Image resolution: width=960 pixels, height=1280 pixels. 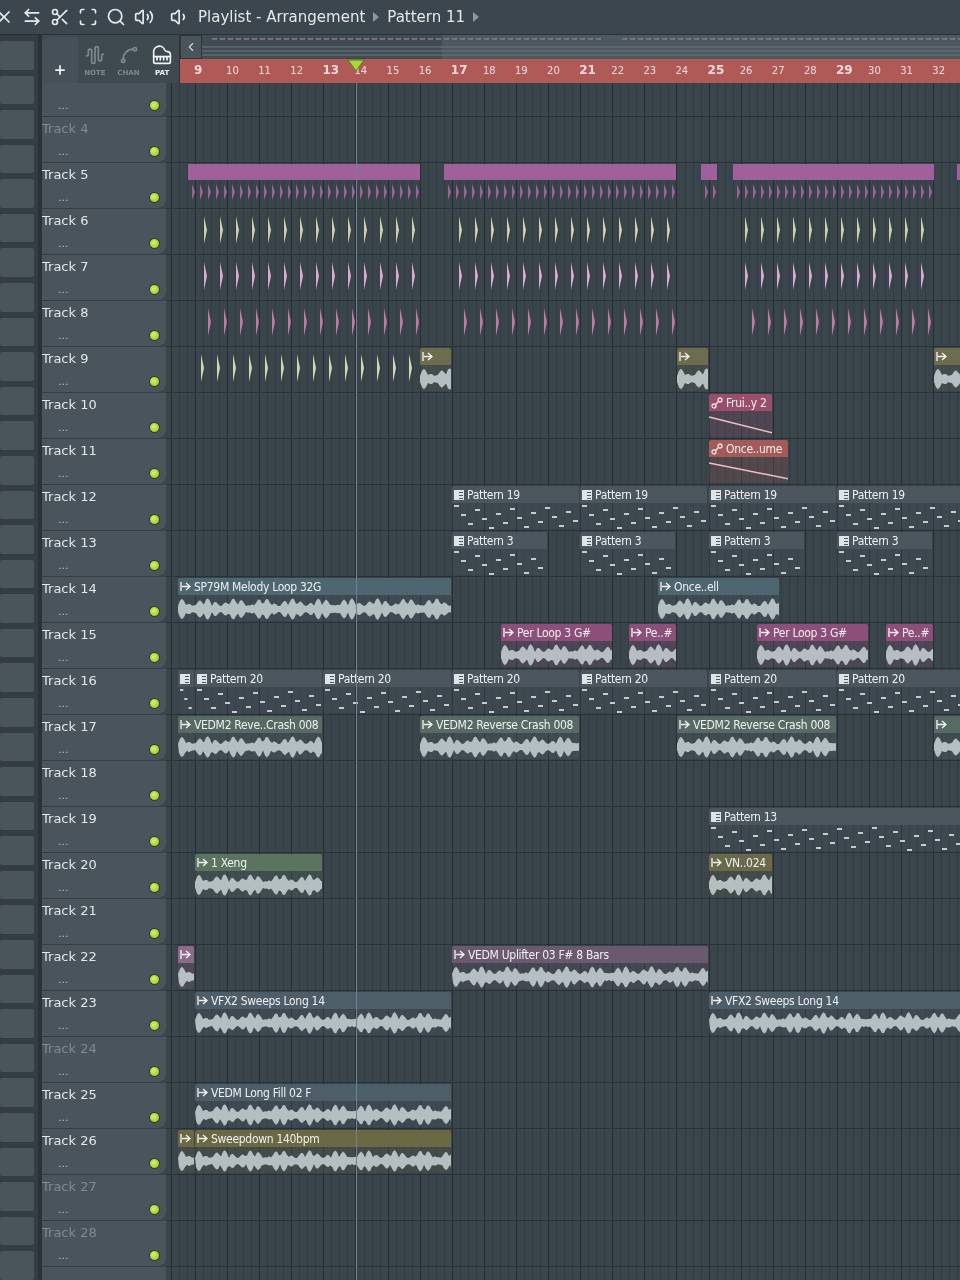 I want to click on playlist-clip: Frui..y 2, so click(x=740, y=415).